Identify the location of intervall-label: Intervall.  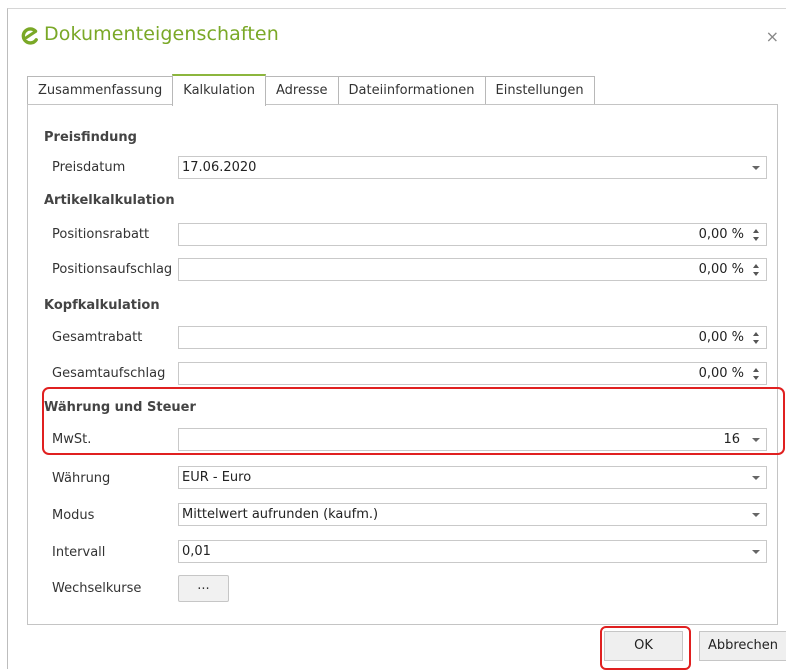
(79, 552).